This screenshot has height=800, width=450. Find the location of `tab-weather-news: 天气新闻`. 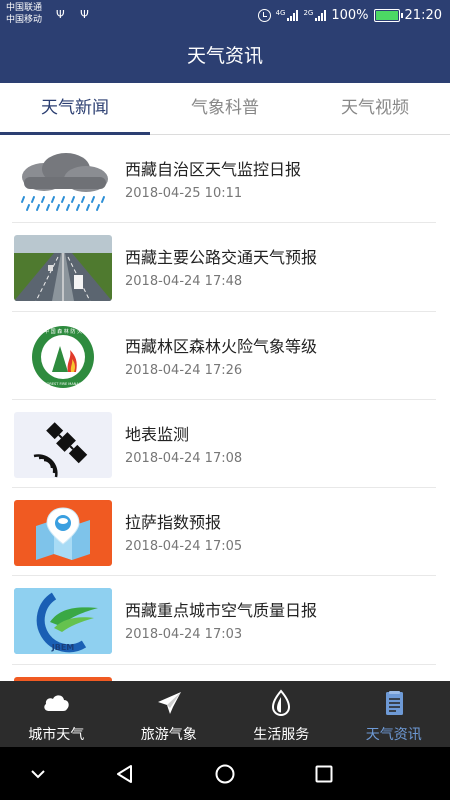

tab-weather-news: 天气新闻 is located at coordinates (75, 109).